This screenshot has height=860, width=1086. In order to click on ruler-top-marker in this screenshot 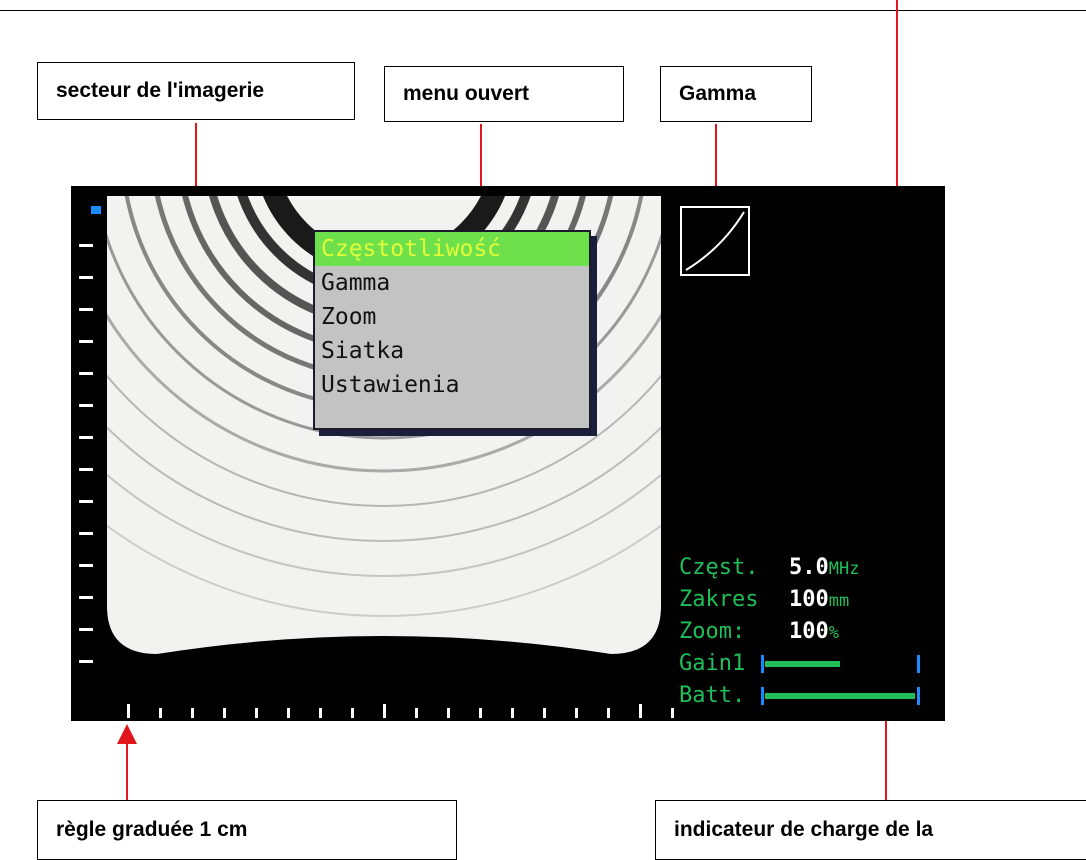, I will do `click(96, 210)`.